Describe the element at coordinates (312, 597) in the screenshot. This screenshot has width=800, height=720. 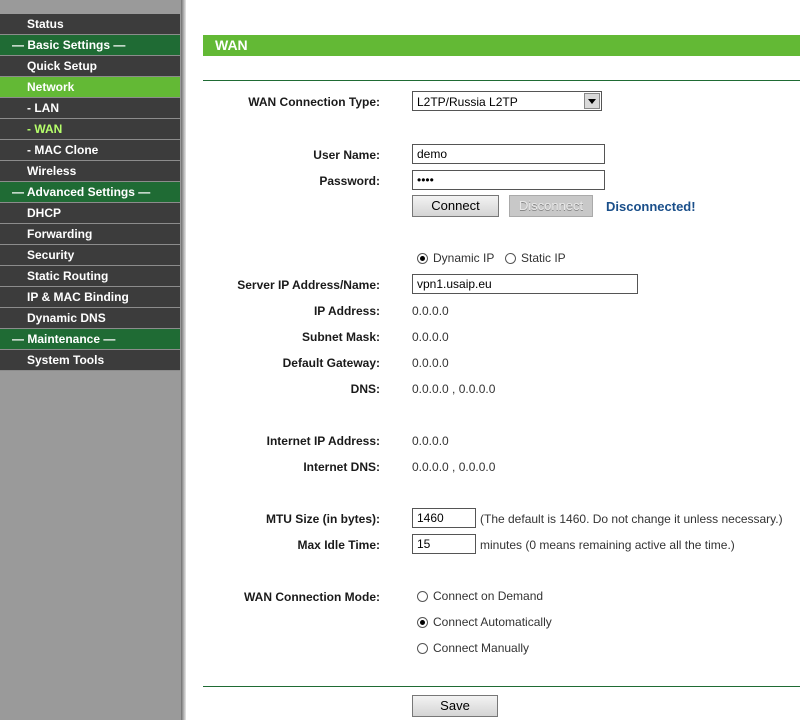
I see `connection-mode-label: WAN Connection Mode:` at that location.